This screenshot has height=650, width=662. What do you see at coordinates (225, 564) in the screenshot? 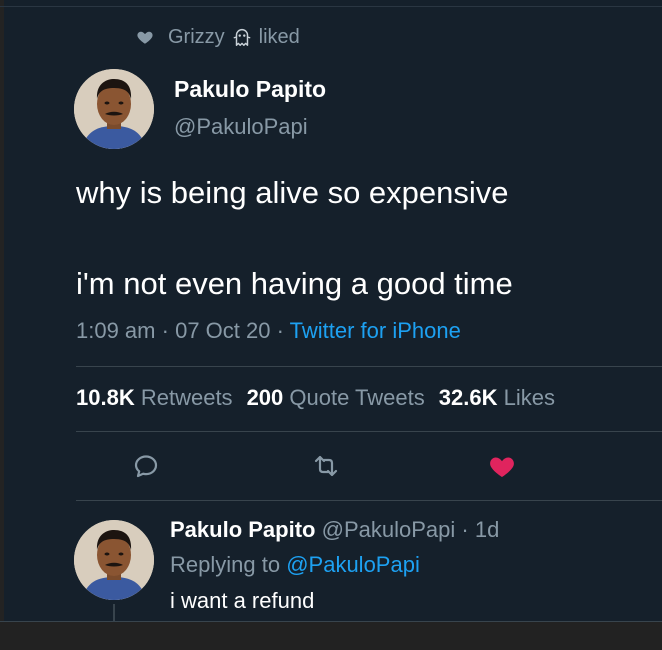
I see `replying-prefix: Replying to` at bounding box center [225, 564].